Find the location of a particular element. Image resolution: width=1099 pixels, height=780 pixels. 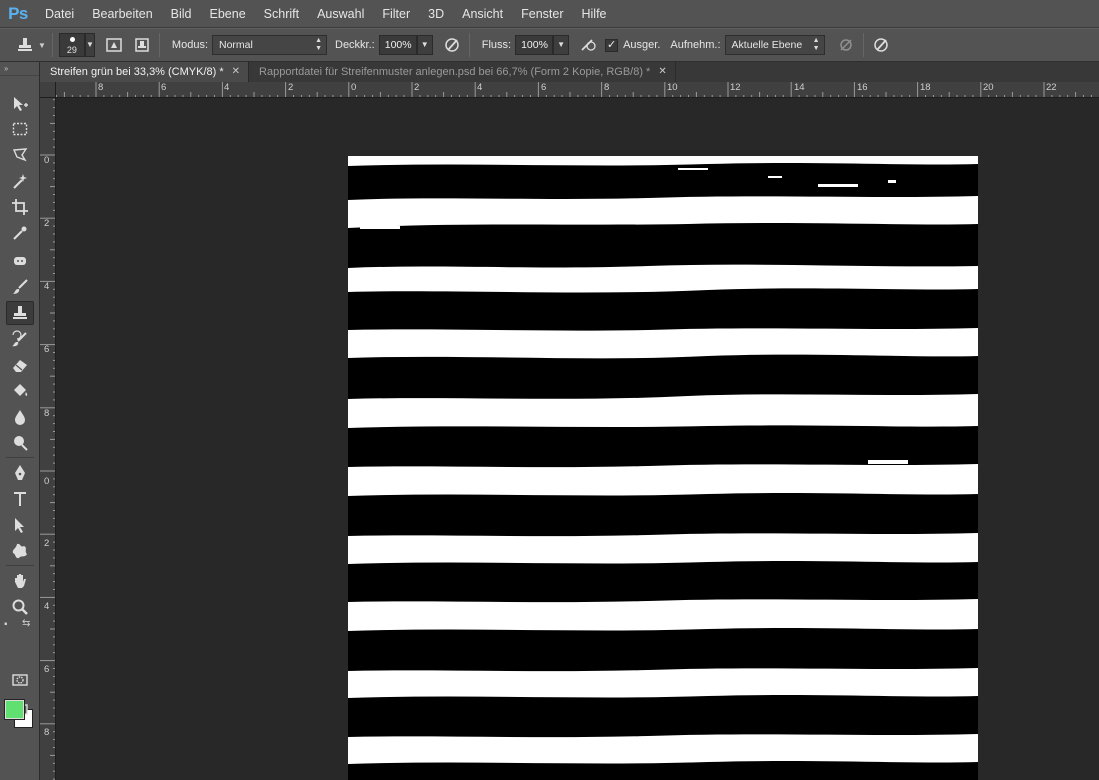

history-brush-icon is located at coordinates (20, 339).